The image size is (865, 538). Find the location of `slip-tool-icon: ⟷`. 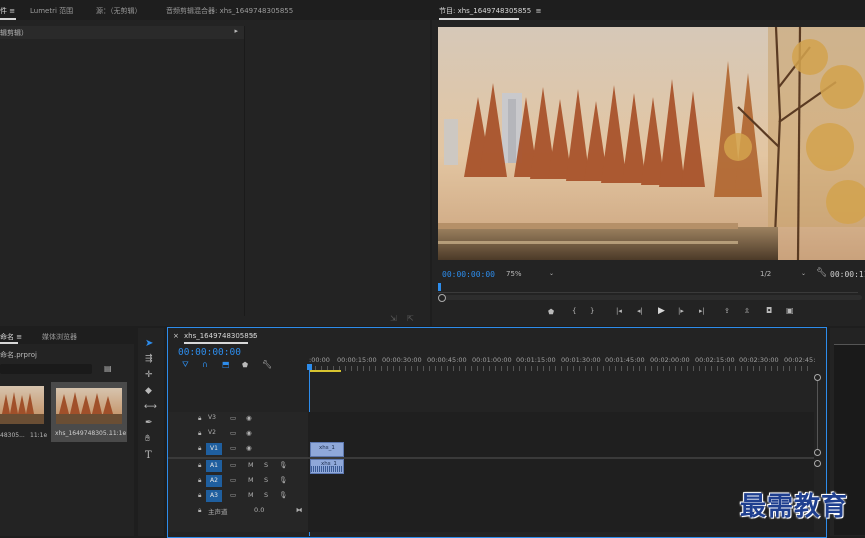

slip-tool-icon: ⟷ is located at coordinates (150, 407).